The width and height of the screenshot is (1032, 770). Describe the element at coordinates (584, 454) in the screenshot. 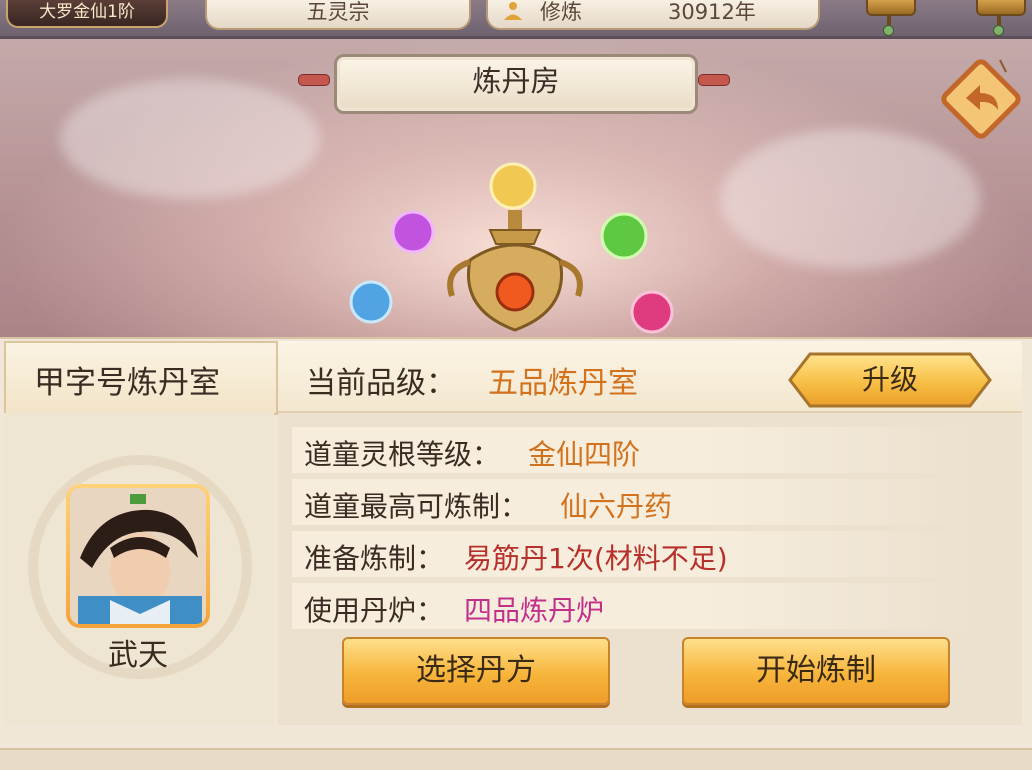

I see `spirit-root-value: 金仙四阶` at that location.